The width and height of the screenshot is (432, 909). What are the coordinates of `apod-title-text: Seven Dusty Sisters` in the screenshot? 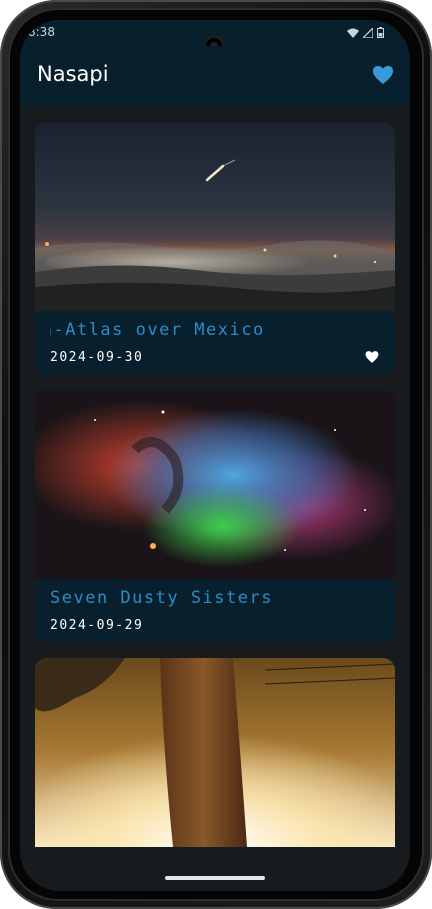 It's located at (161, 598).